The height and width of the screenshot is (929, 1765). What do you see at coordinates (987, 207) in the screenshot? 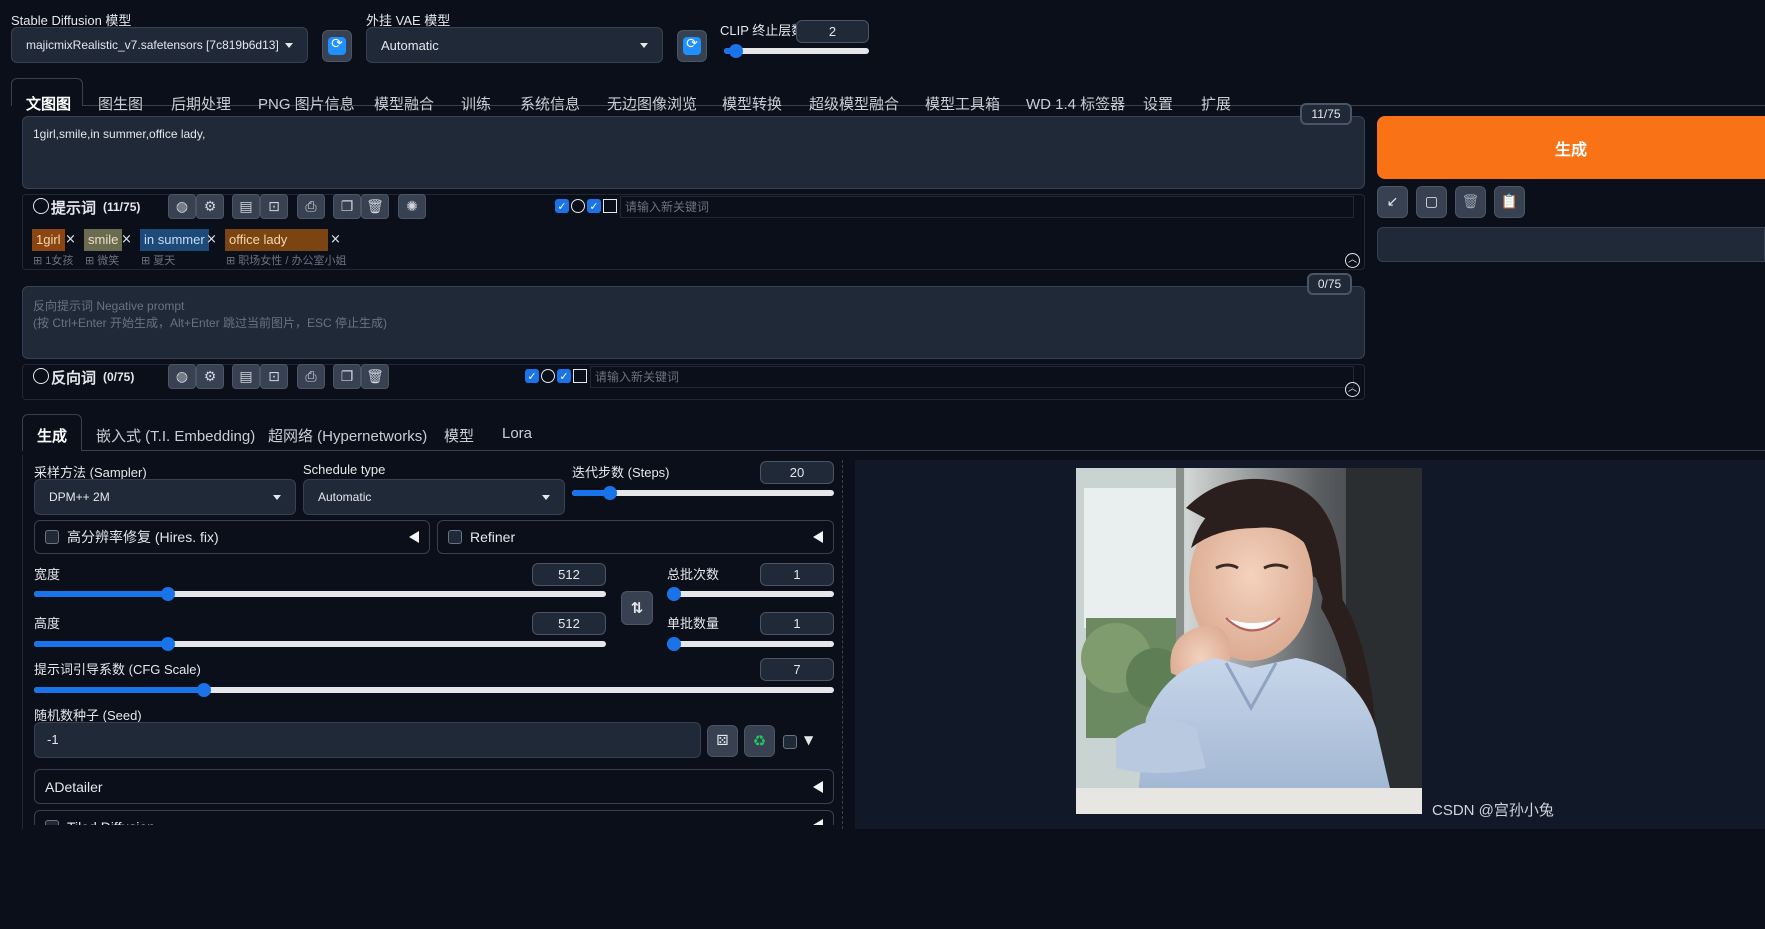
I see `prompt-keyword-input: 请输入新关键词` at bounding box center [987, 207].